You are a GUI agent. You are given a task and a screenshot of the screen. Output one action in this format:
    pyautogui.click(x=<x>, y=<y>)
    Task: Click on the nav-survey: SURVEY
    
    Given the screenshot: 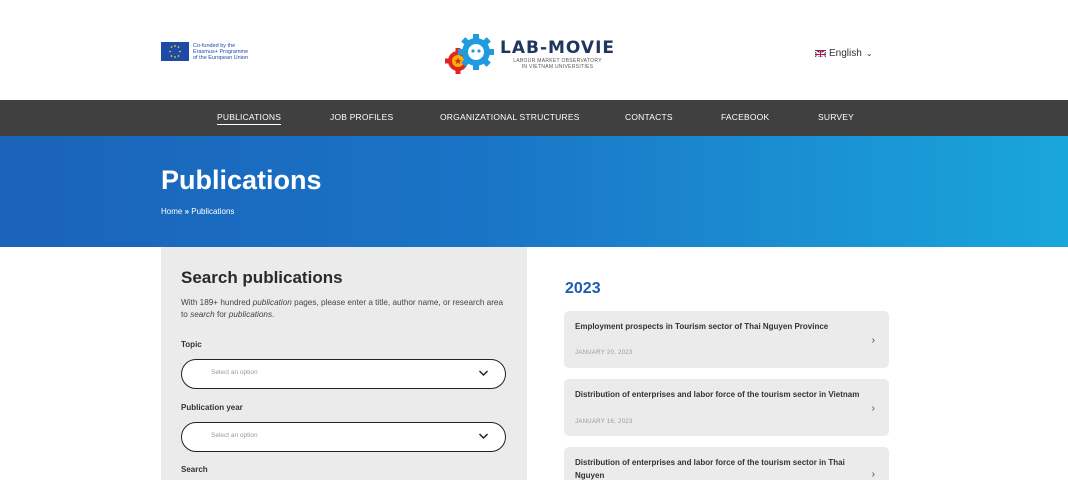 What is the action you would take?
    pyautogui.click(x=836, y=117)
    